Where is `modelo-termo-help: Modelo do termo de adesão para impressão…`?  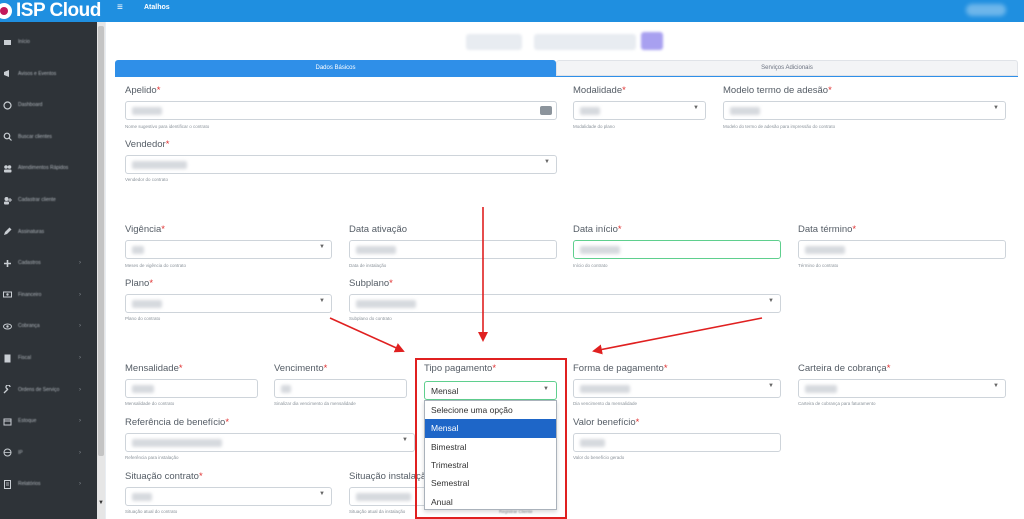 modelo-termo-help: Modelo do termo de adesão para impressão… is located at coordinates (779, 126).